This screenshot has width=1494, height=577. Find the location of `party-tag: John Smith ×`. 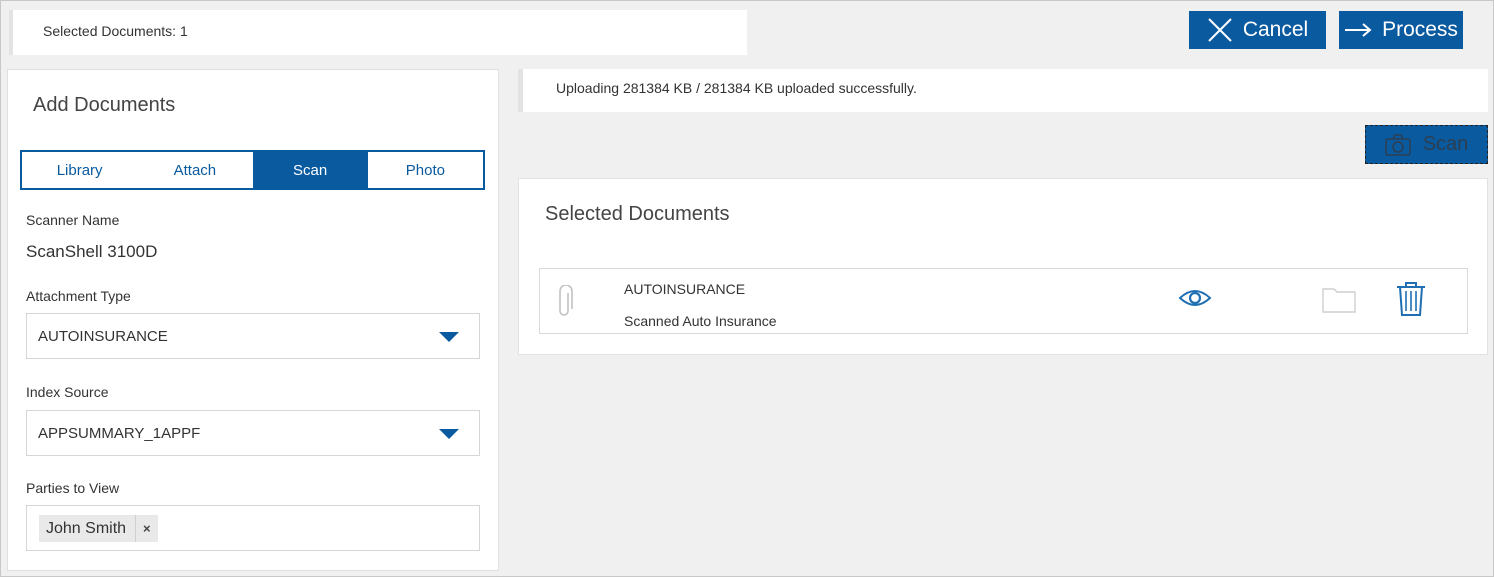

party-tag: John Smith × is located at coordinates (98, 528).